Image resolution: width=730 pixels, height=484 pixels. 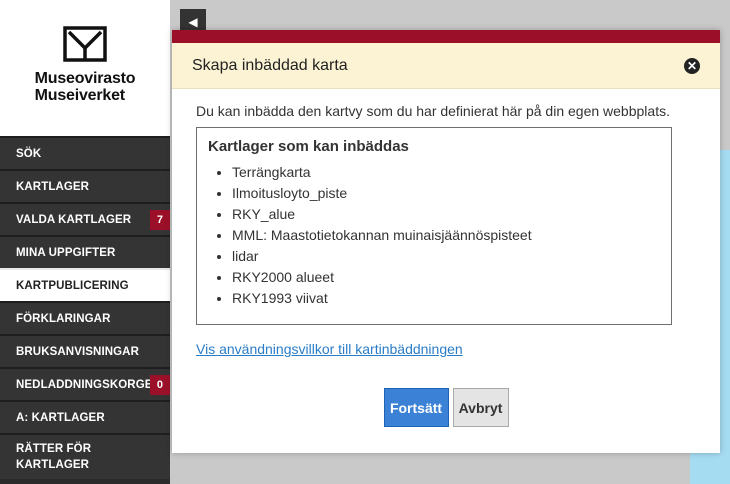 What do you see at coordinates (446, 214) in the screenshot?
I see `list-item: RKY_alue` at bounding box center [446, 214].